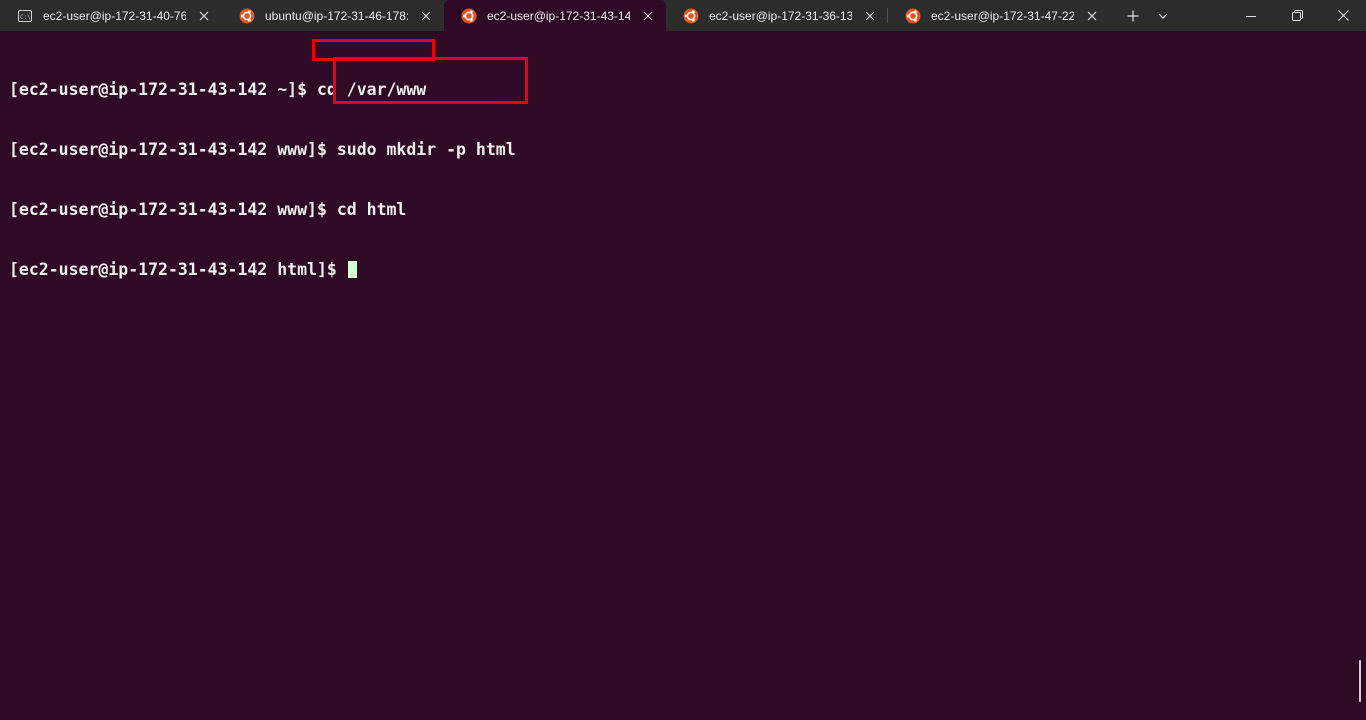 The height and width of the screenshot is (720, 1366). What do you see at coordinates (1002, 15) in the screenshot?
I see `tab-title: ec2-user@ip-172-31-47-221` at bounding box center [1002, 15].